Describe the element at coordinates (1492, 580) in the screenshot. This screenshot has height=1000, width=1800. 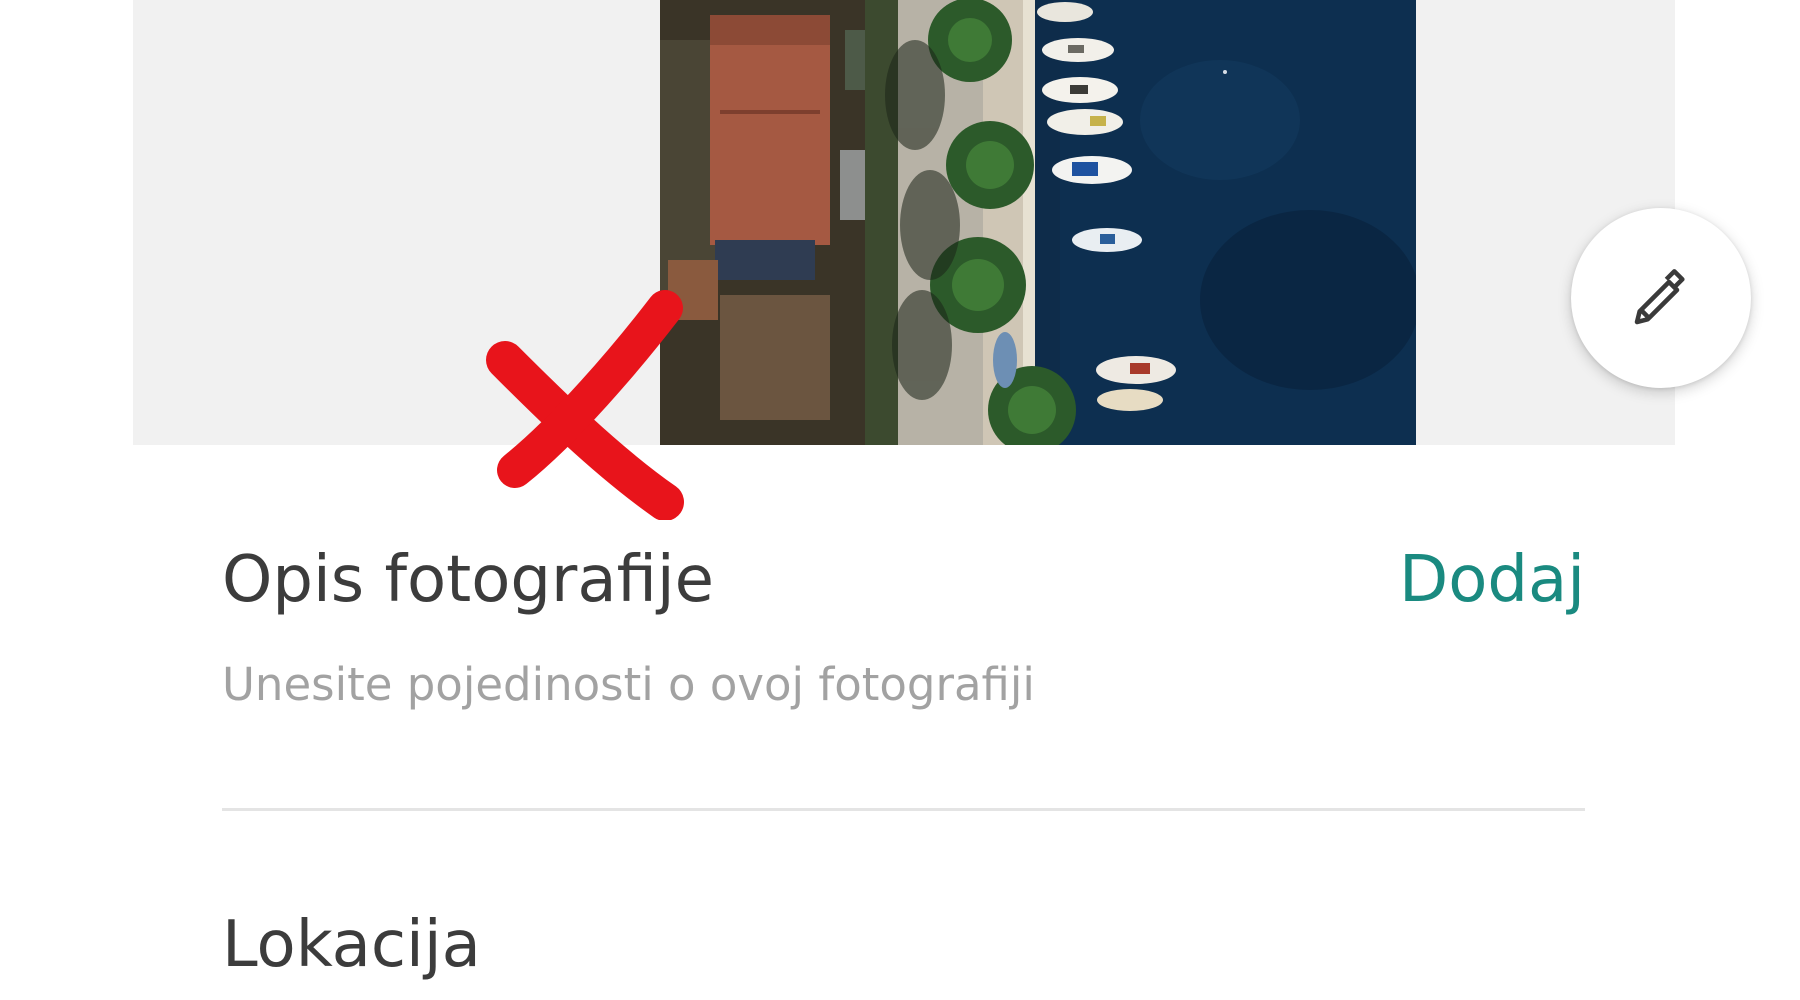
I see `add-description-link: Dodaj` at that location.